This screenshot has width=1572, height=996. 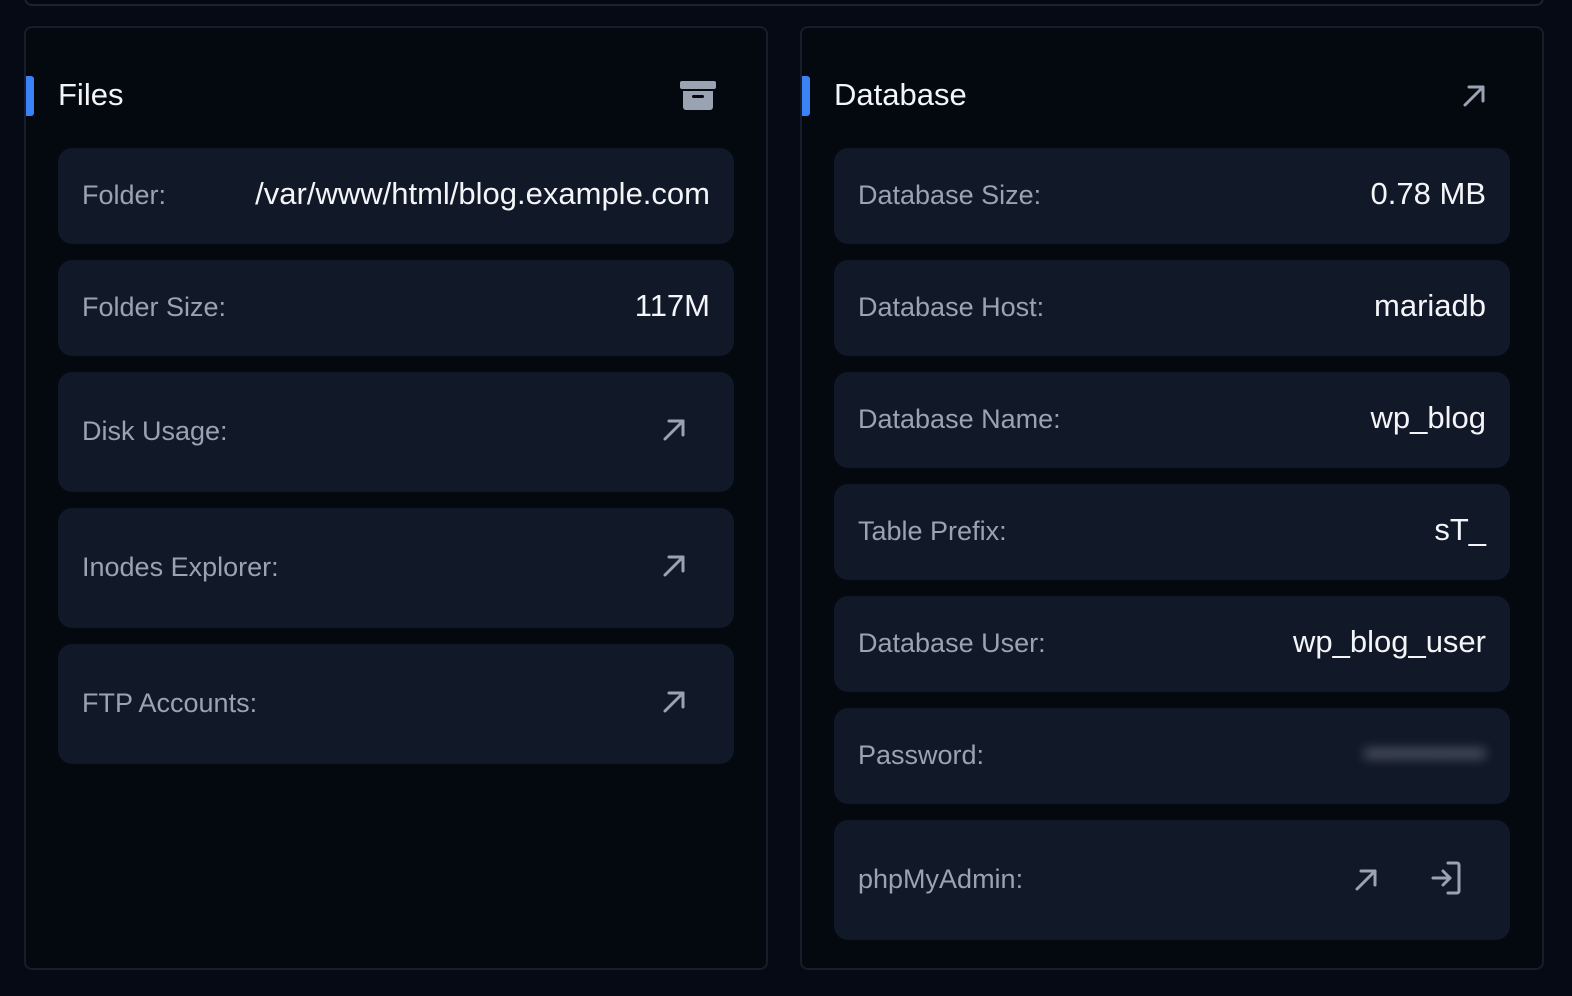 I want to click on database-header: Database, so click(x=1172, y=96).